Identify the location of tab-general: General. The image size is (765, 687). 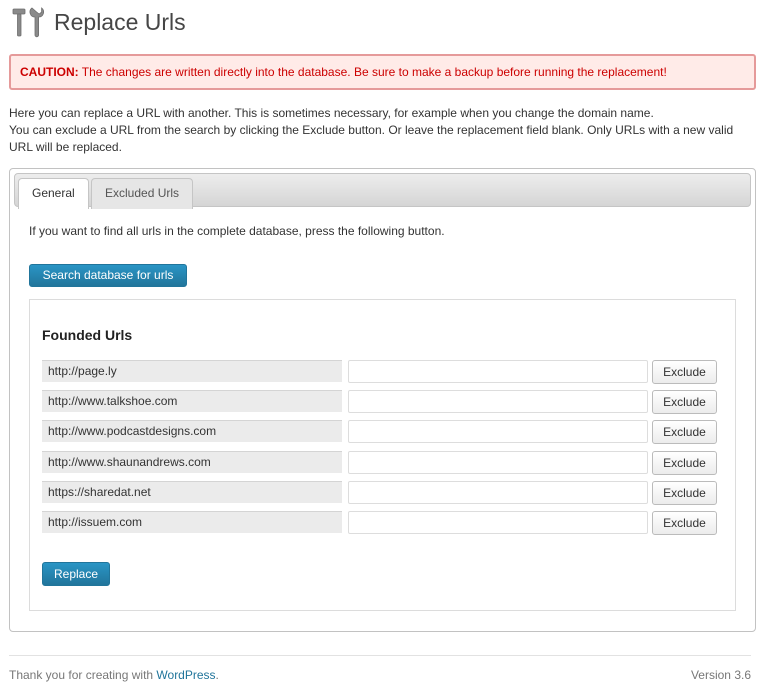
(53, 193).